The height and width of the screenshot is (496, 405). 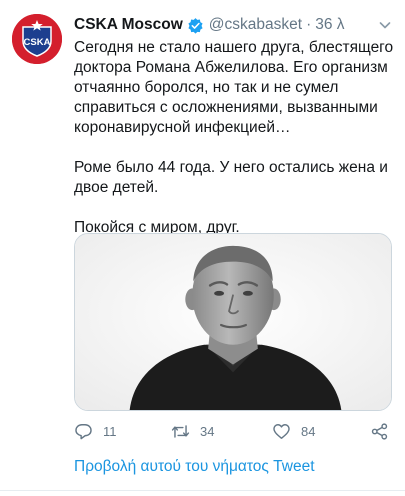 I want to click on share-icon, so click(x=379, y=431).